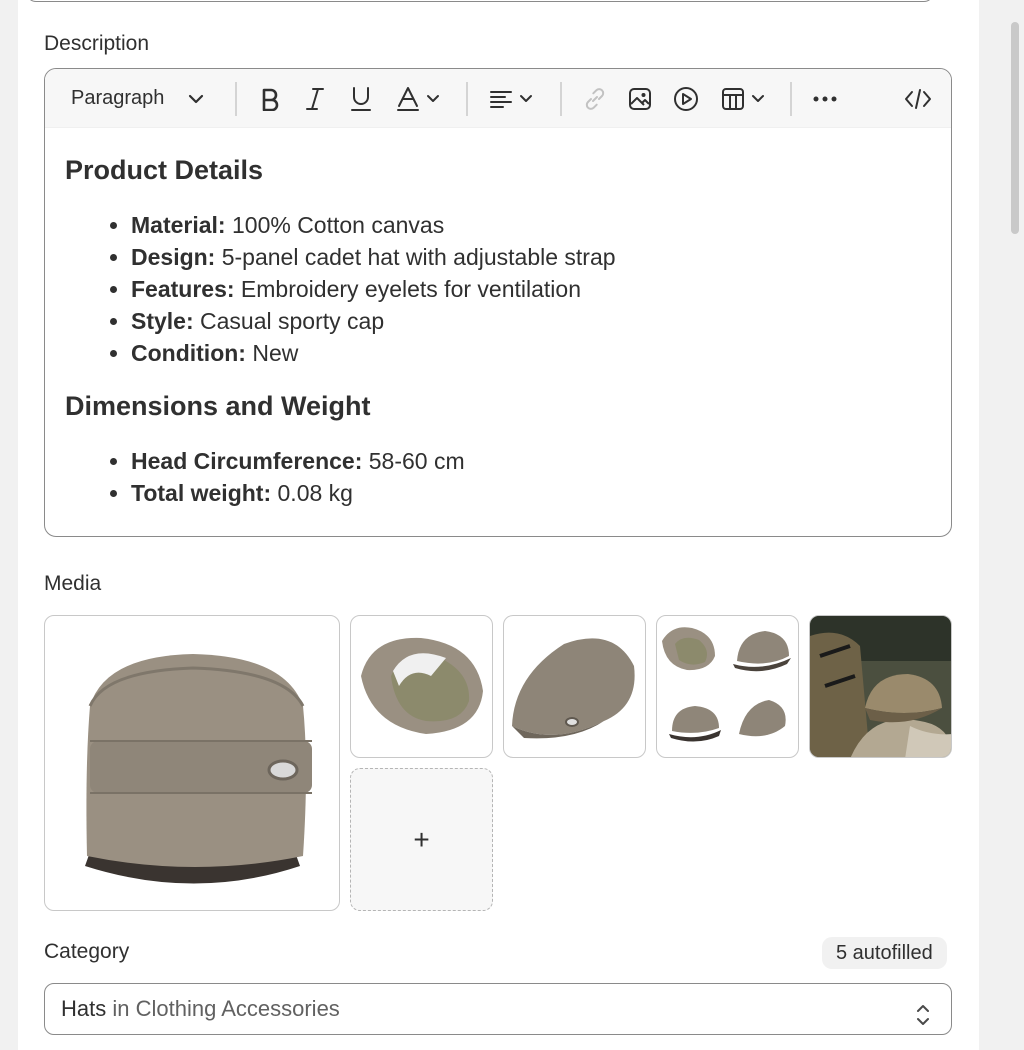 The height and width of the screenshot is (1050, 1024). I want to click on insert-image-button, so click(640, 98).